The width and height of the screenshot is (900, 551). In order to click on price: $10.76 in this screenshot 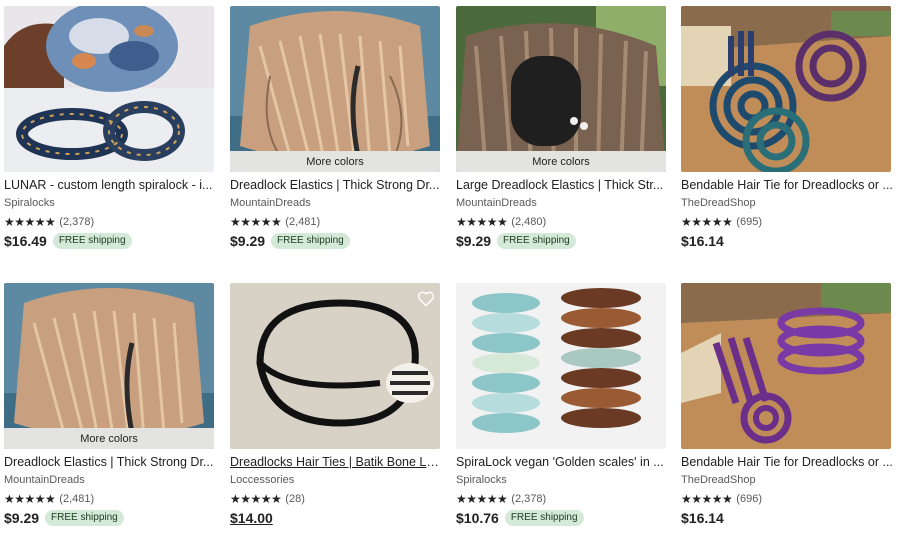, I will do `click(477, 518)`.